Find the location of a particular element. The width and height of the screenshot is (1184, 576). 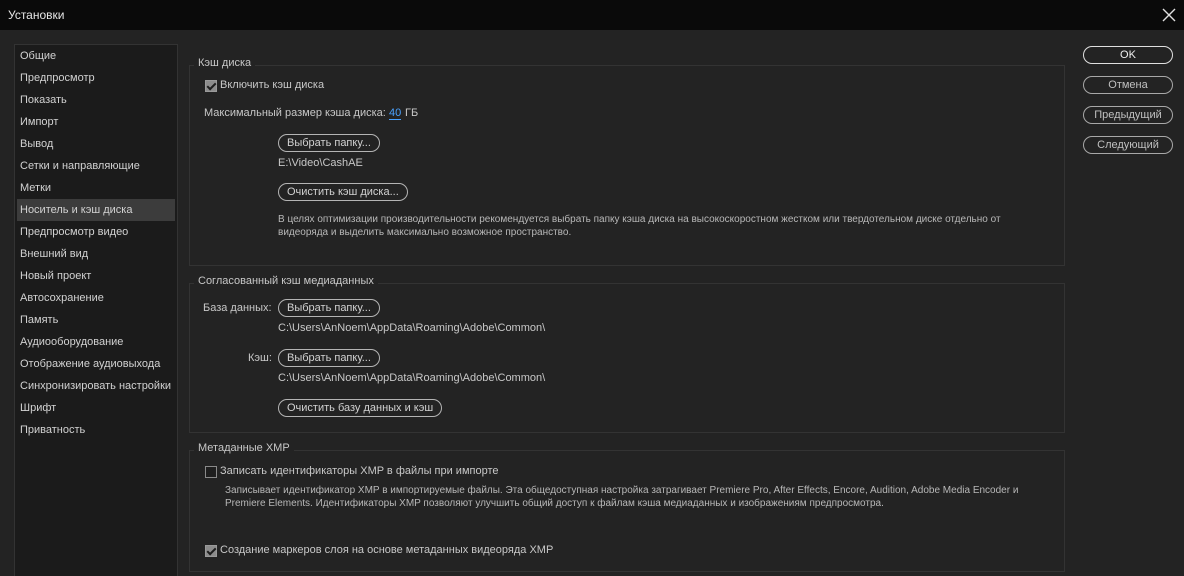

max-size-value: 40 is located at coordinates (395, 113).